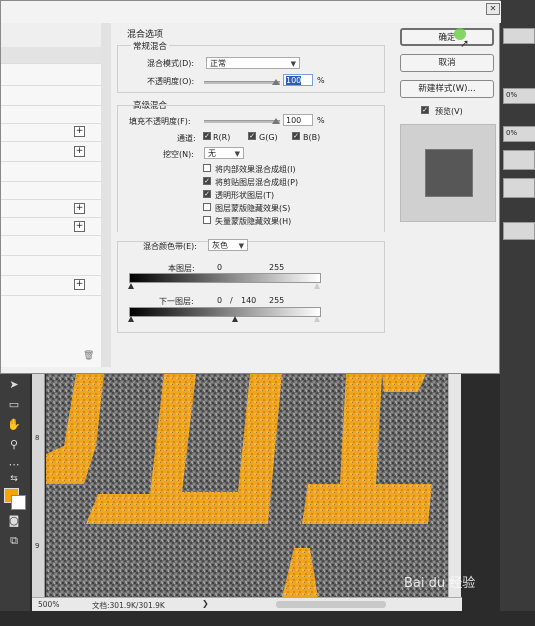 Image resolution: width=535 pixels, height=626 pixels. Describe the element at coordinates (171, 81) in the screenshot. I see `opacity-label: 不透明度(O):` at that location.